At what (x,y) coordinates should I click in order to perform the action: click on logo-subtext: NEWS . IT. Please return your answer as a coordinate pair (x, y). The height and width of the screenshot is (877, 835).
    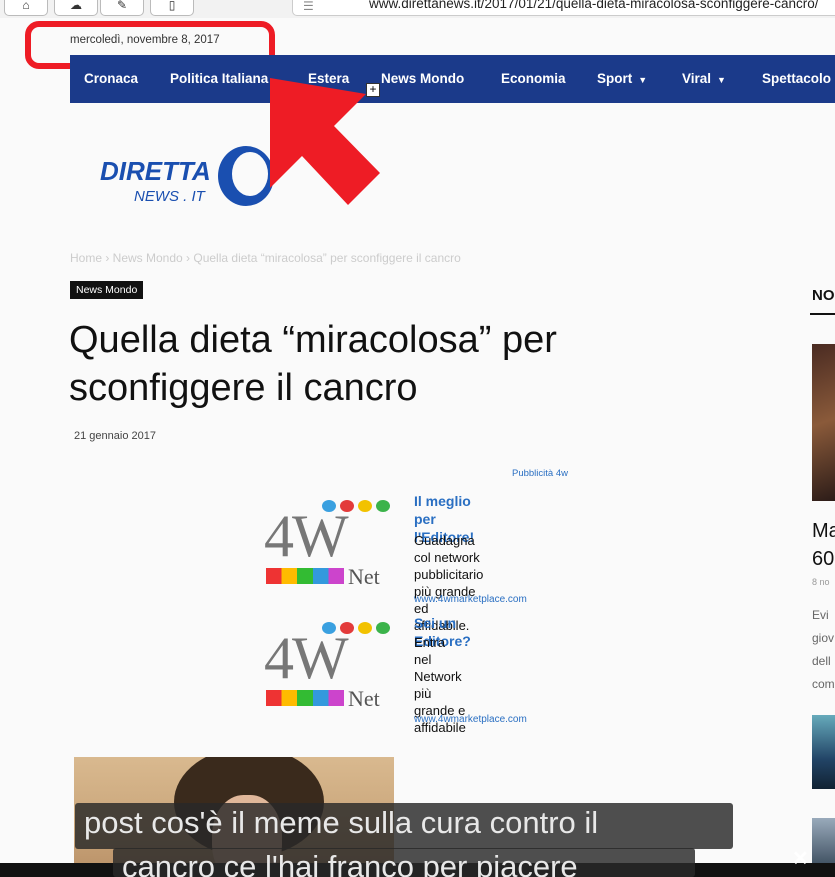
    Looking at the image, I should click on (169, 196).